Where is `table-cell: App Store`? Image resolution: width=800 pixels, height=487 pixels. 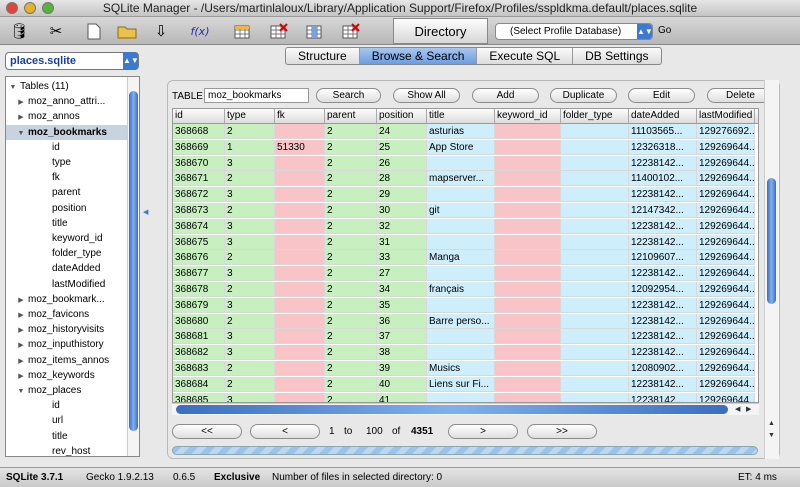 table-cell: App Store is located at coordinates (461, 147).